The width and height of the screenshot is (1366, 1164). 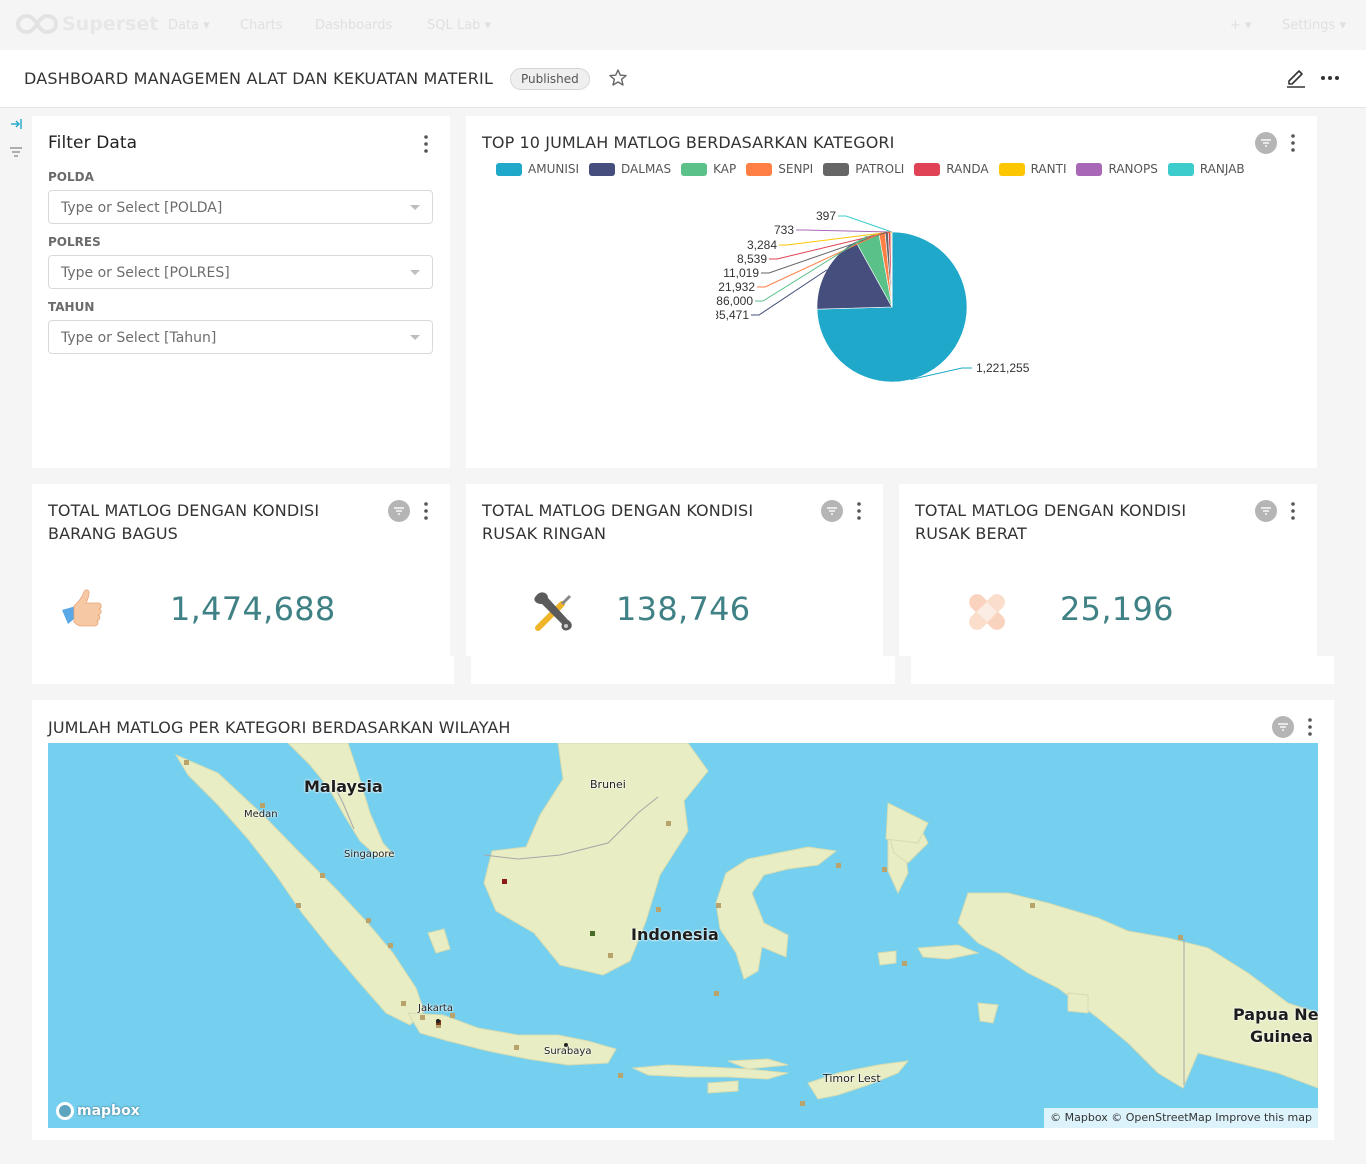 I want to click on pie-value-label-ranops: 733, so click(x=784, y=230).